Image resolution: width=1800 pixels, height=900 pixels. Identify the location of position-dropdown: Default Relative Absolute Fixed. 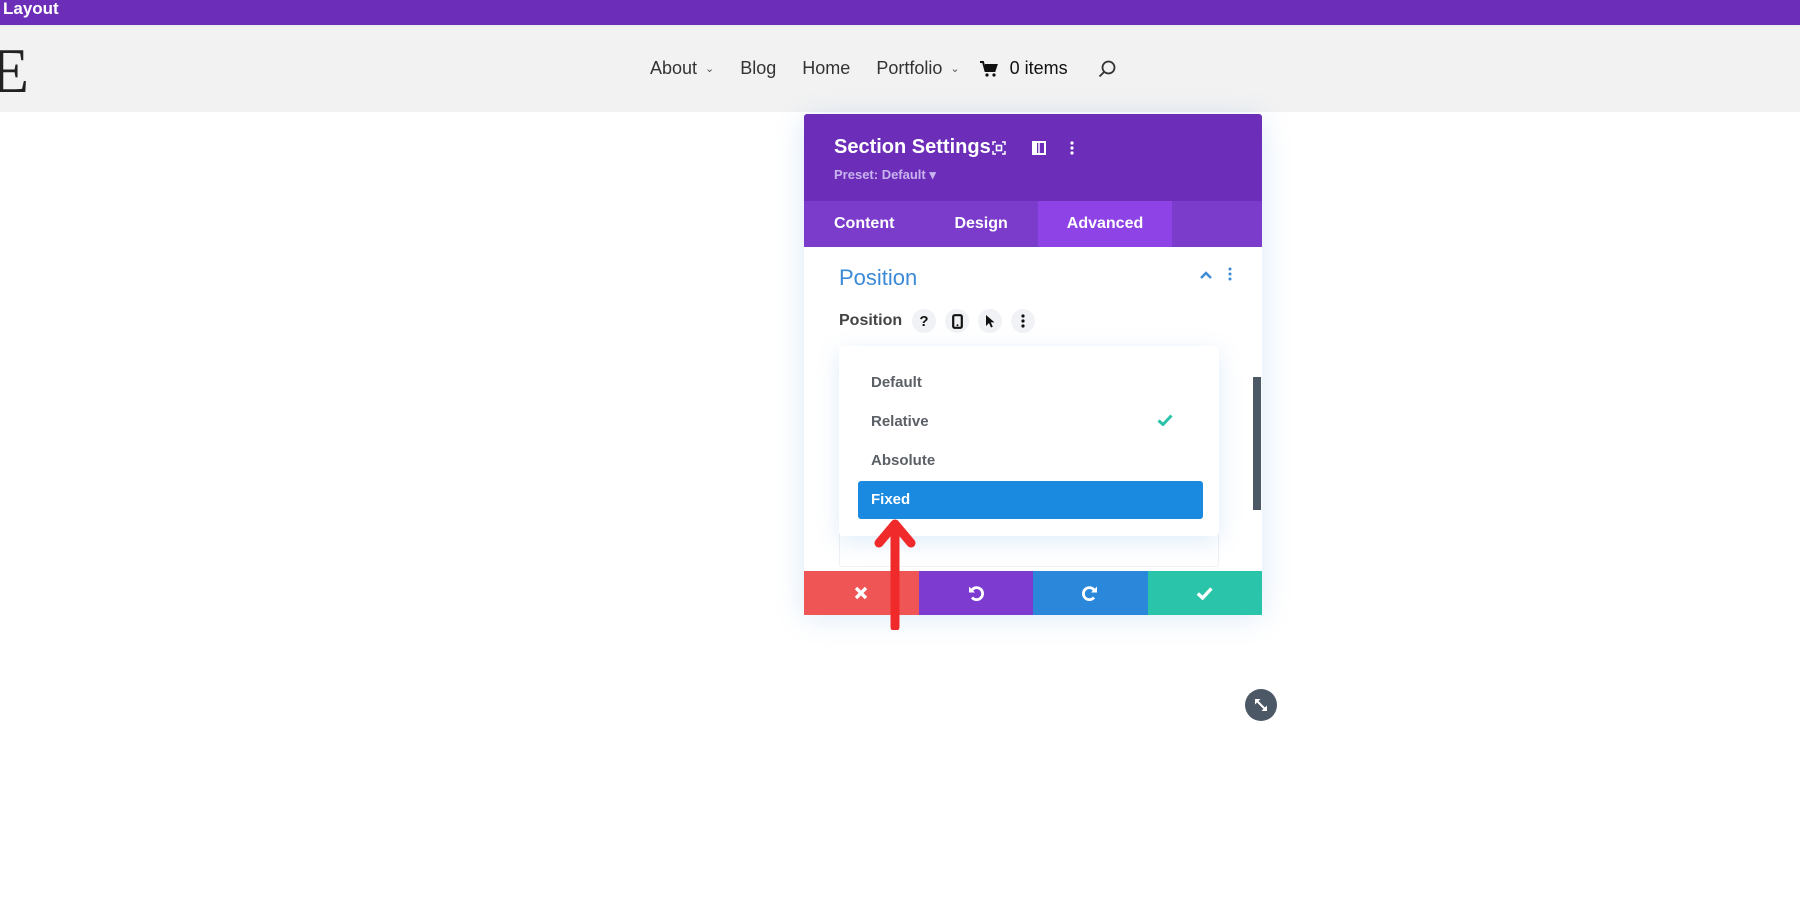
(1029, 441).